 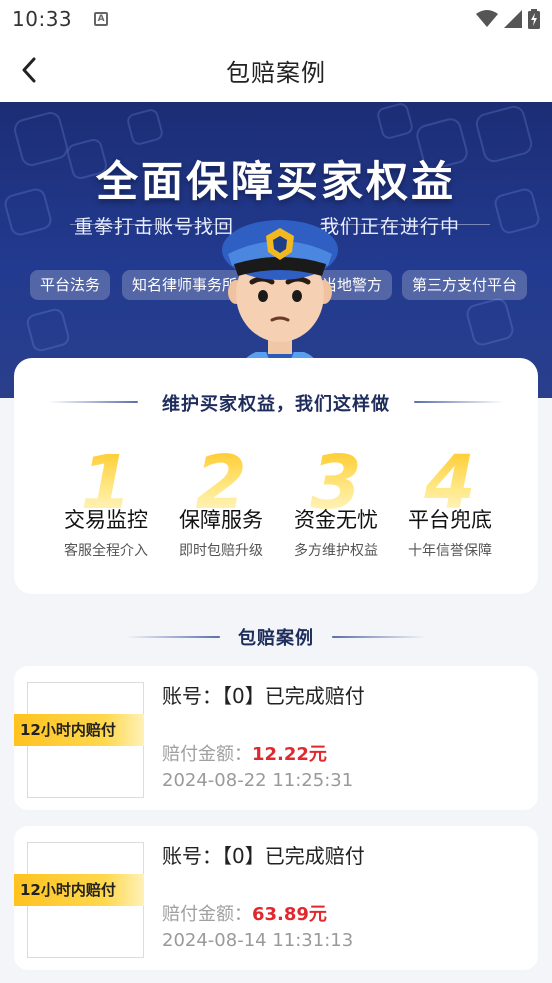 What do you see at coordinates (450, 551) in the screenshot?
I see `feature-desc: 十年信誉保障` at bounding box center [450, 551].